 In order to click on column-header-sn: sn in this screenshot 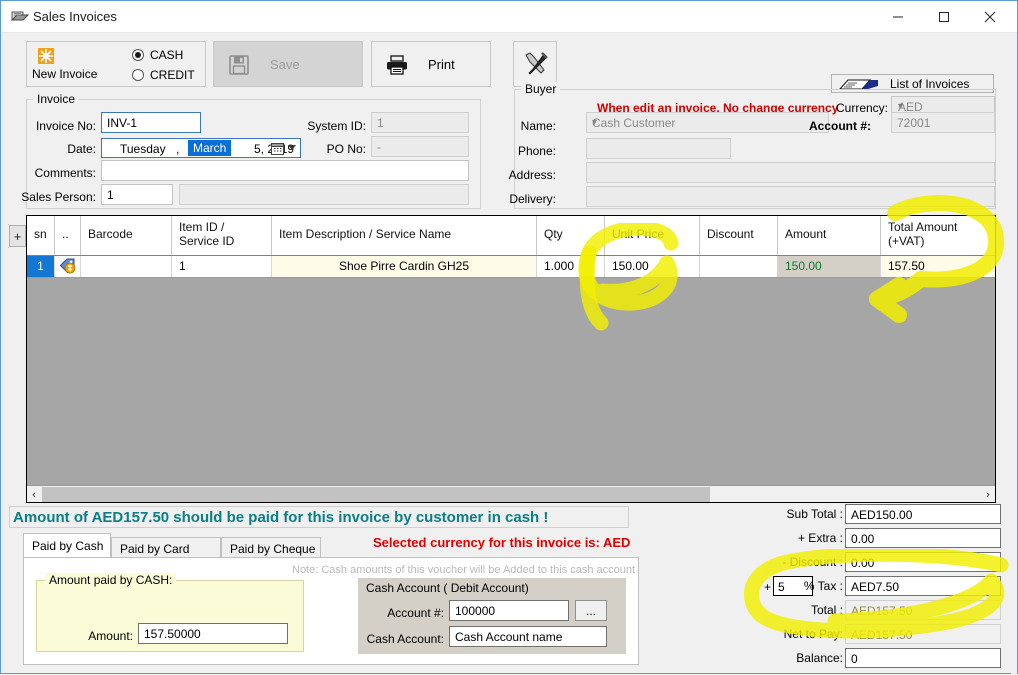, I will do `click(41, 235)`.